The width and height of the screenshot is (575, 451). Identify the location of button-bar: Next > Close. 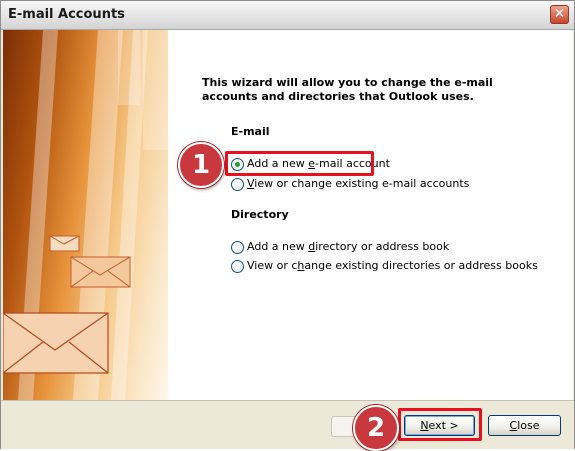
(287, 424).